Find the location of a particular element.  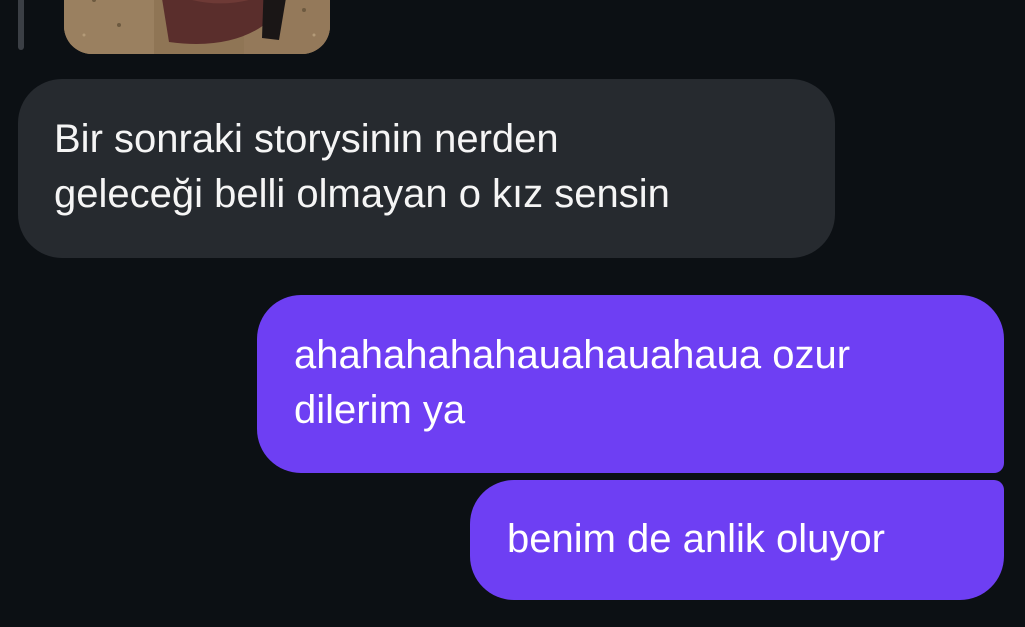

message-text-line: Bir sonraki storysinin nerden is located at coordinates (306, 139).